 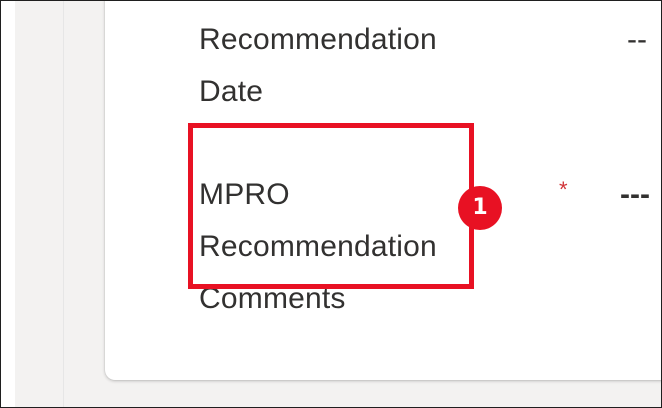 I want to click on recommendation-date-label-line1: Recommendation, so click(x=318, y=39).